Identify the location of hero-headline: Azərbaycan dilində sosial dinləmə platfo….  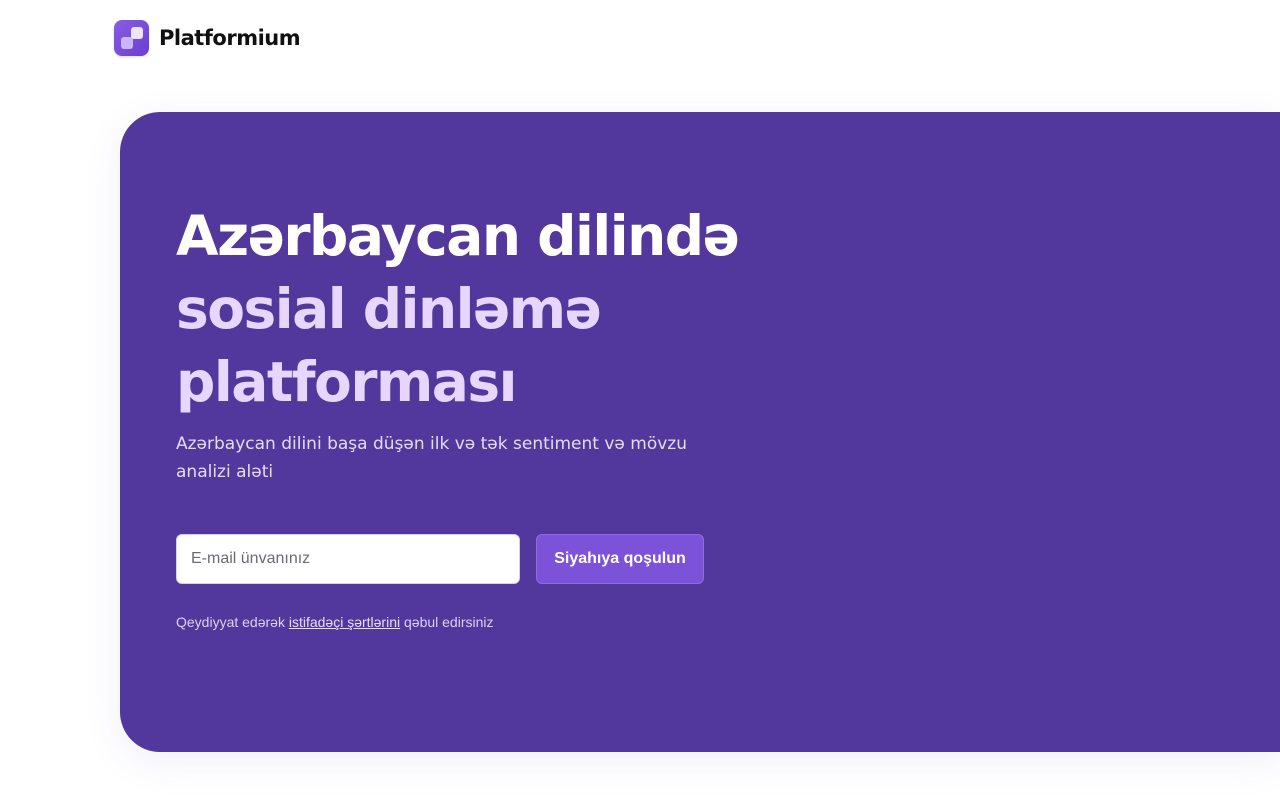
(486, 309).